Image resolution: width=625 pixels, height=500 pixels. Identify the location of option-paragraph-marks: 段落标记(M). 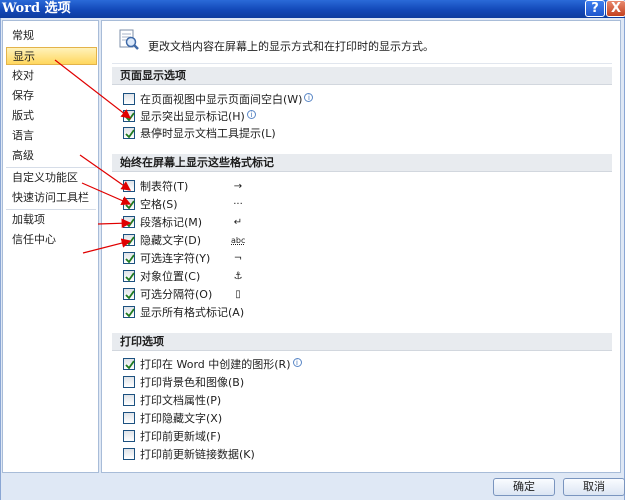
(162, 223).